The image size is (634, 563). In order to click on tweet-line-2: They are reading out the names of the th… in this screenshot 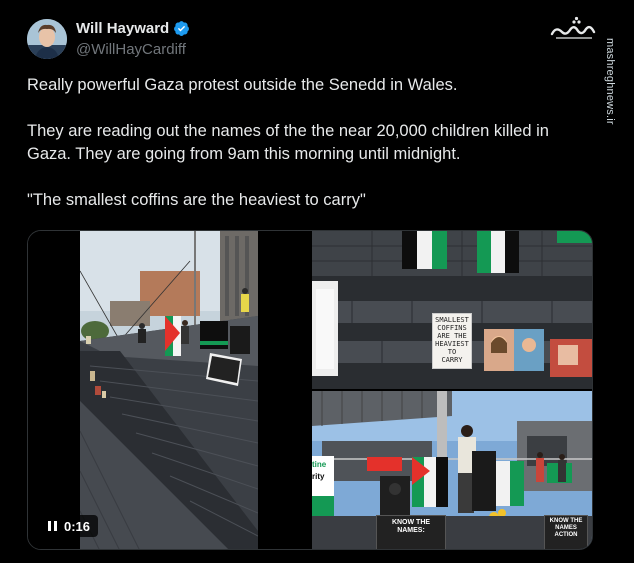, I will do `click(288, 142)`.